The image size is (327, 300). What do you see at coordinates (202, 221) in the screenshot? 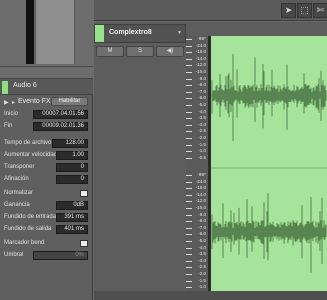
I see `meter-tick-label: -8.0` at bounding box center [202, 221].